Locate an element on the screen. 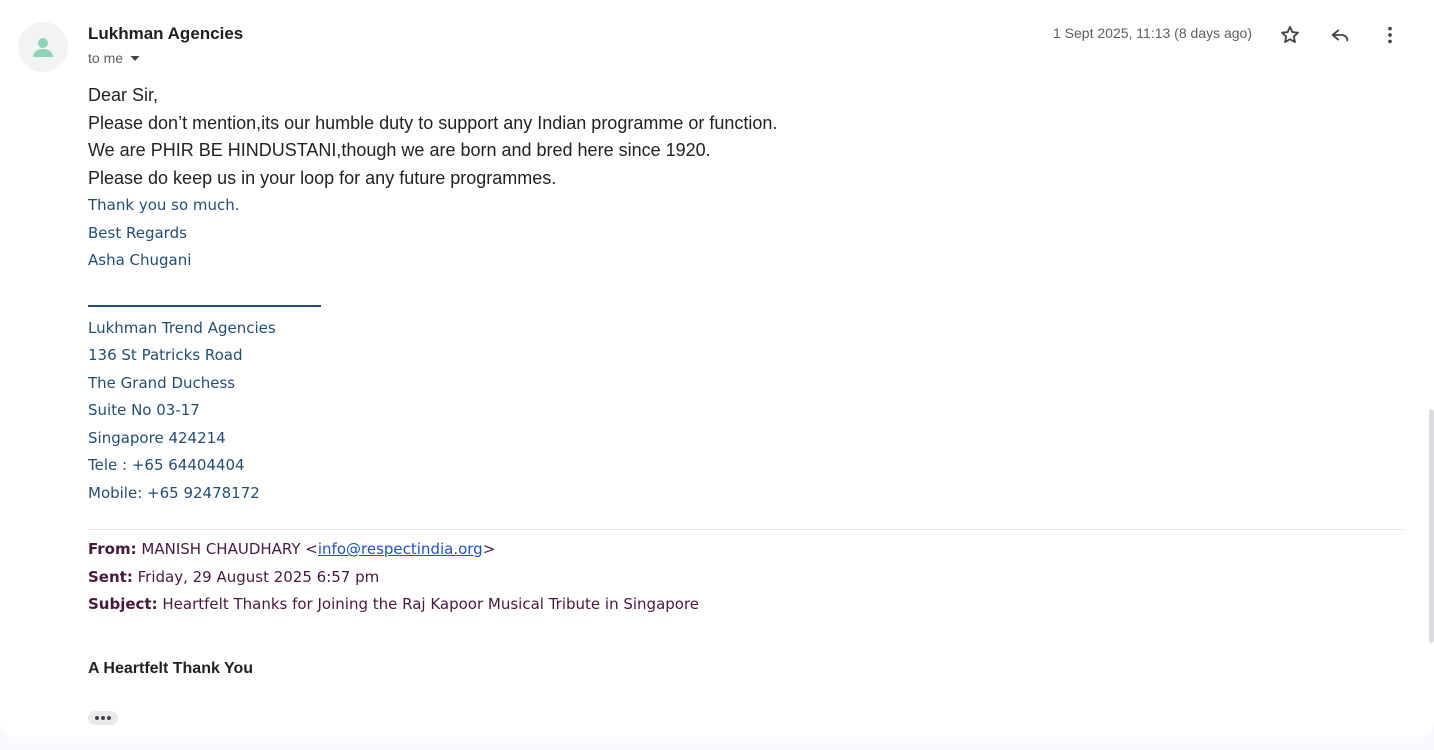  reply-icon is located at coordinates (1340, 35).